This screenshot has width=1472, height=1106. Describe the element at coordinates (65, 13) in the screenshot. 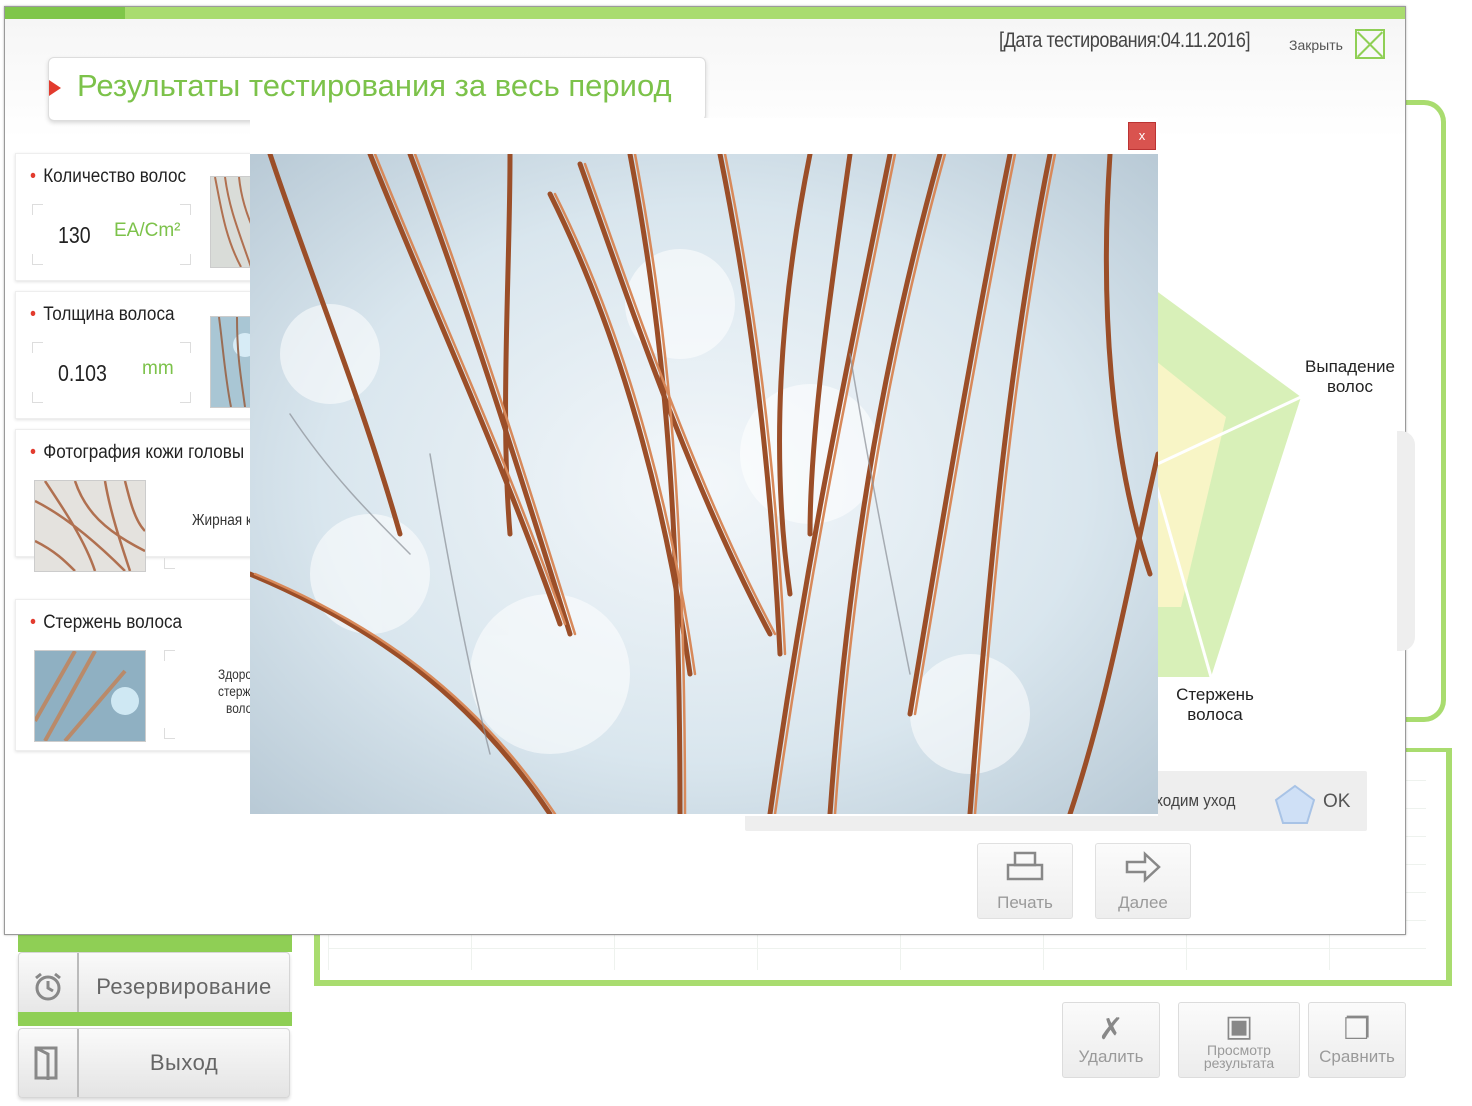

I see `dialog-top-bar-accent` at that location.